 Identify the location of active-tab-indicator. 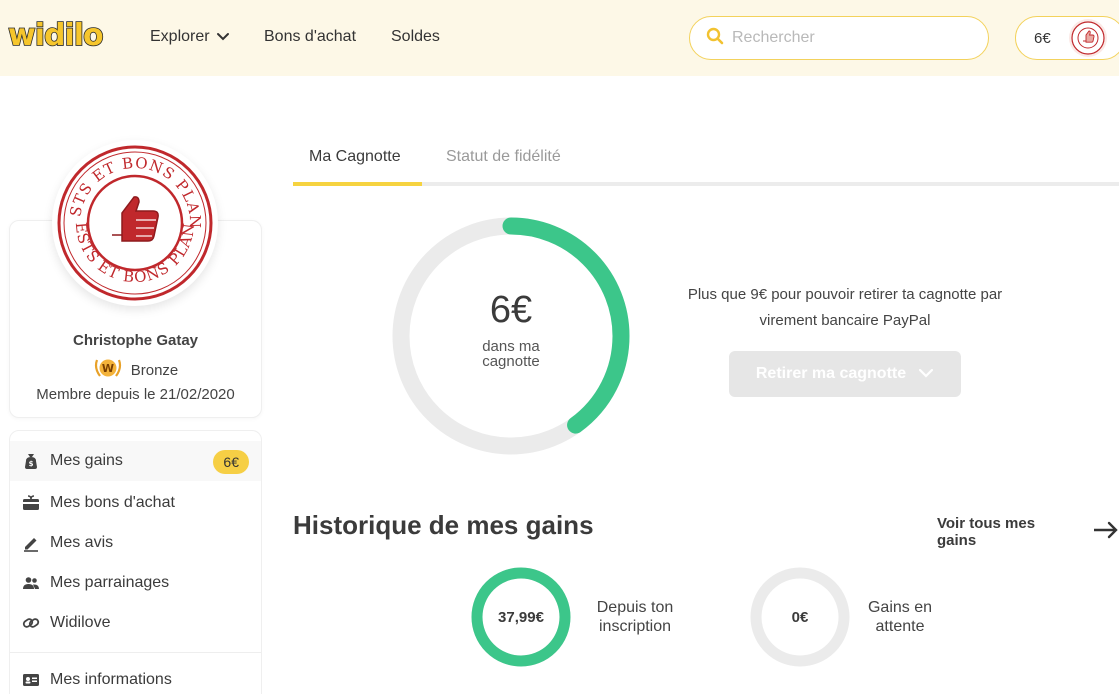
(357, 184).